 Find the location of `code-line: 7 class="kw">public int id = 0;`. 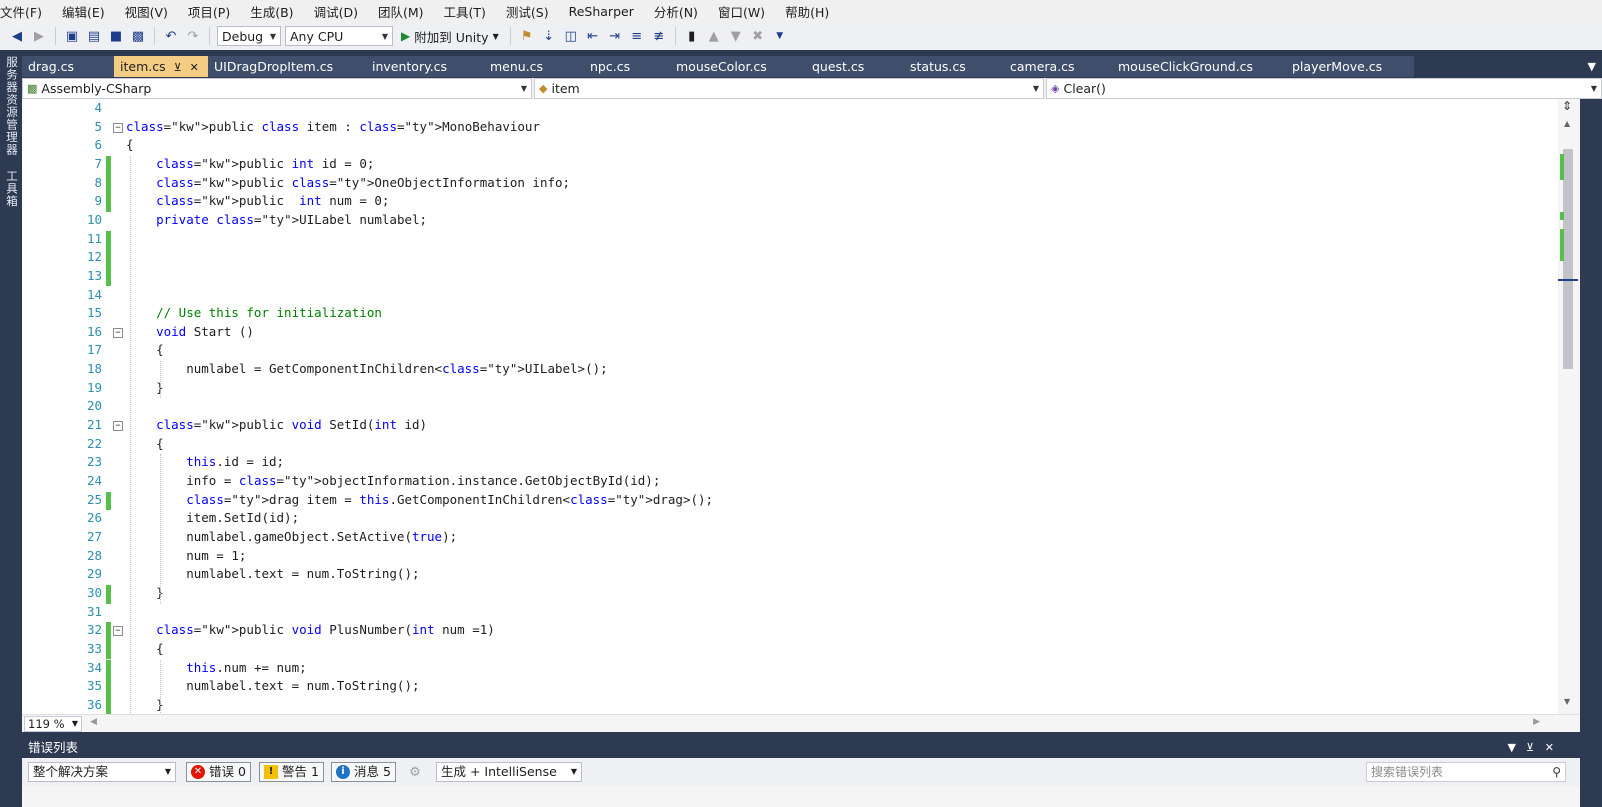

code-line: 7 class="kw">public int id = 0; is located at coordinates (772, 165).